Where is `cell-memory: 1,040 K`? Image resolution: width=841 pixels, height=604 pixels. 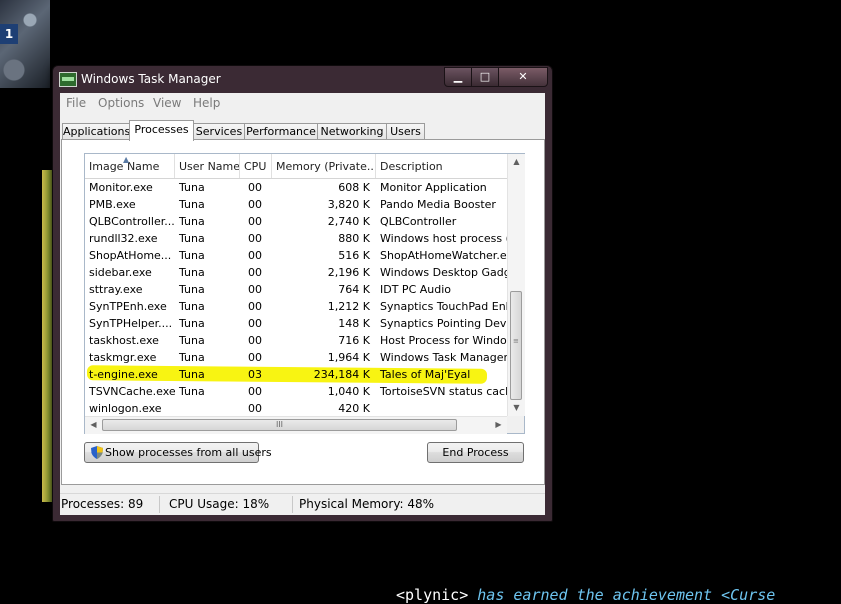 cell-memory: 1,040 K is located at coordinates (348, 391).